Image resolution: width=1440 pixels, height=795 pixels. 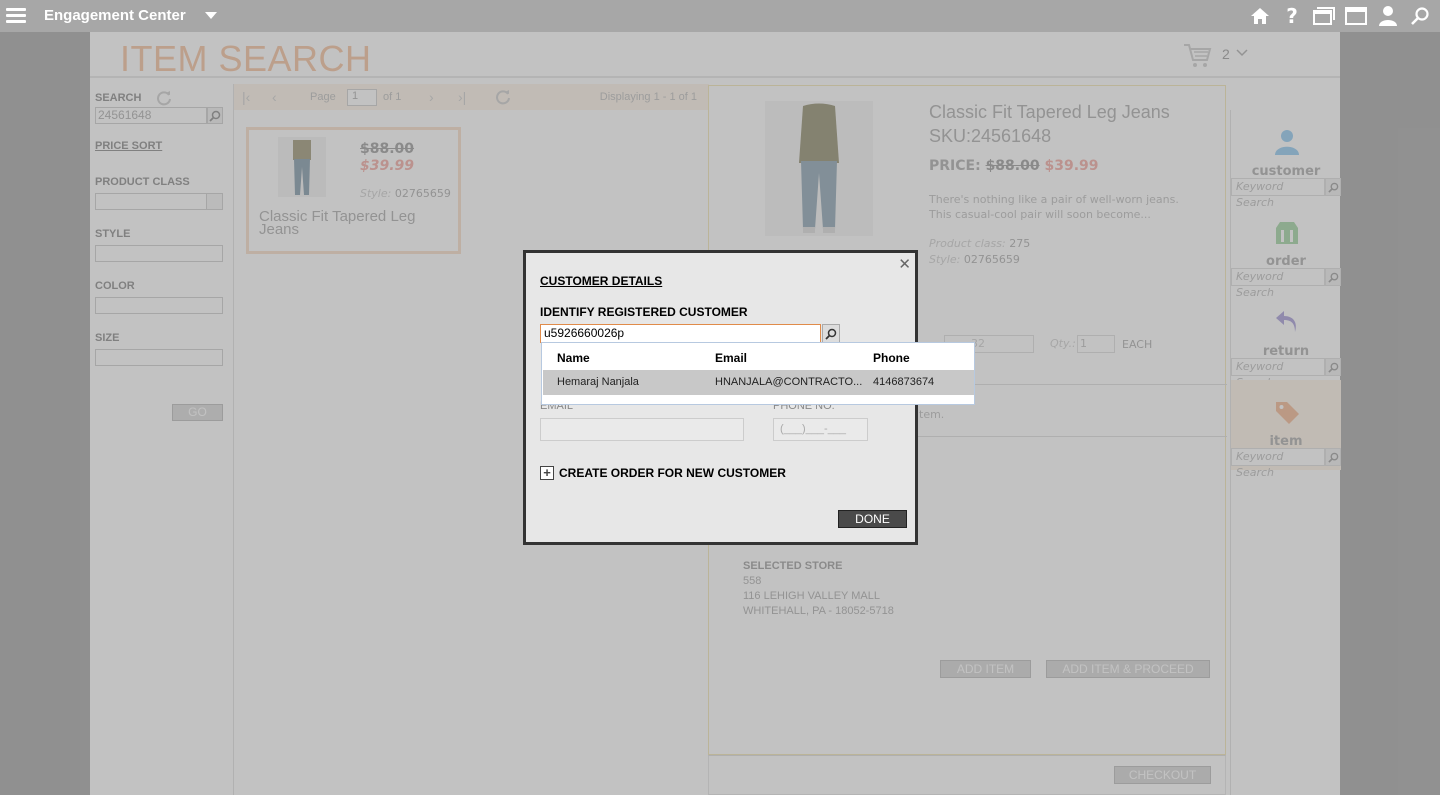 What do you see at coordinates (115, 15) in the screenshot?
I see `app-title: Engagement Center` at bounding box center [115, 15].